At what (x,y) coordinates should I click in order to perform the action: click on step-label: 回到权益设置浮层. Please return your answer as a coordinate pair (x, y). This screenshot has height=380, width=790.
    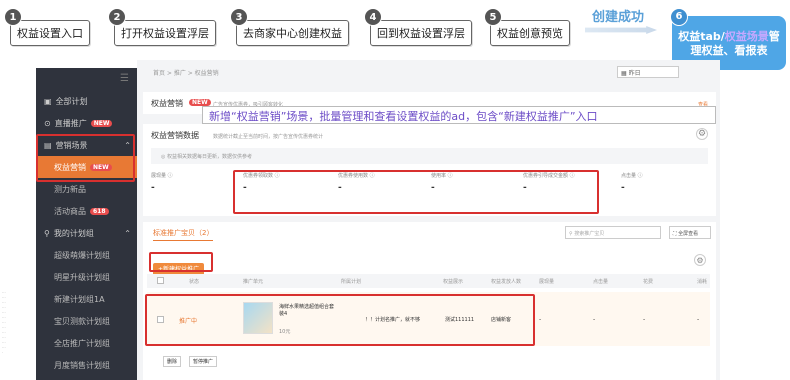
    Looking at the image, I should click on (421, 33).